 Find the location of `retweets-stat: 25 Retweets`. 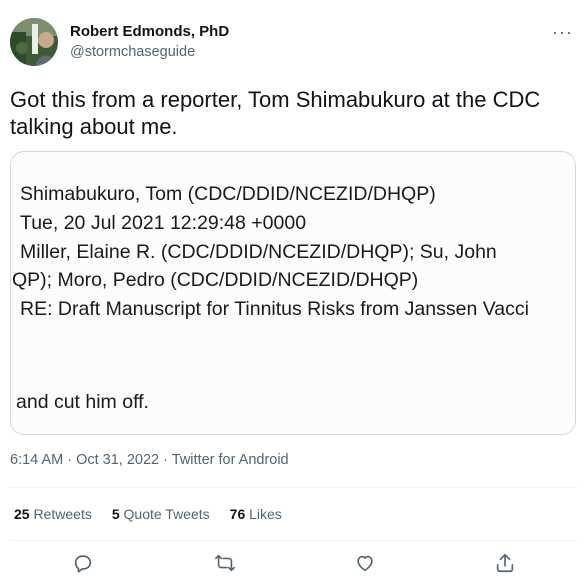

retweets-stat: 25 Retweets is located at coordinates (53, 514).